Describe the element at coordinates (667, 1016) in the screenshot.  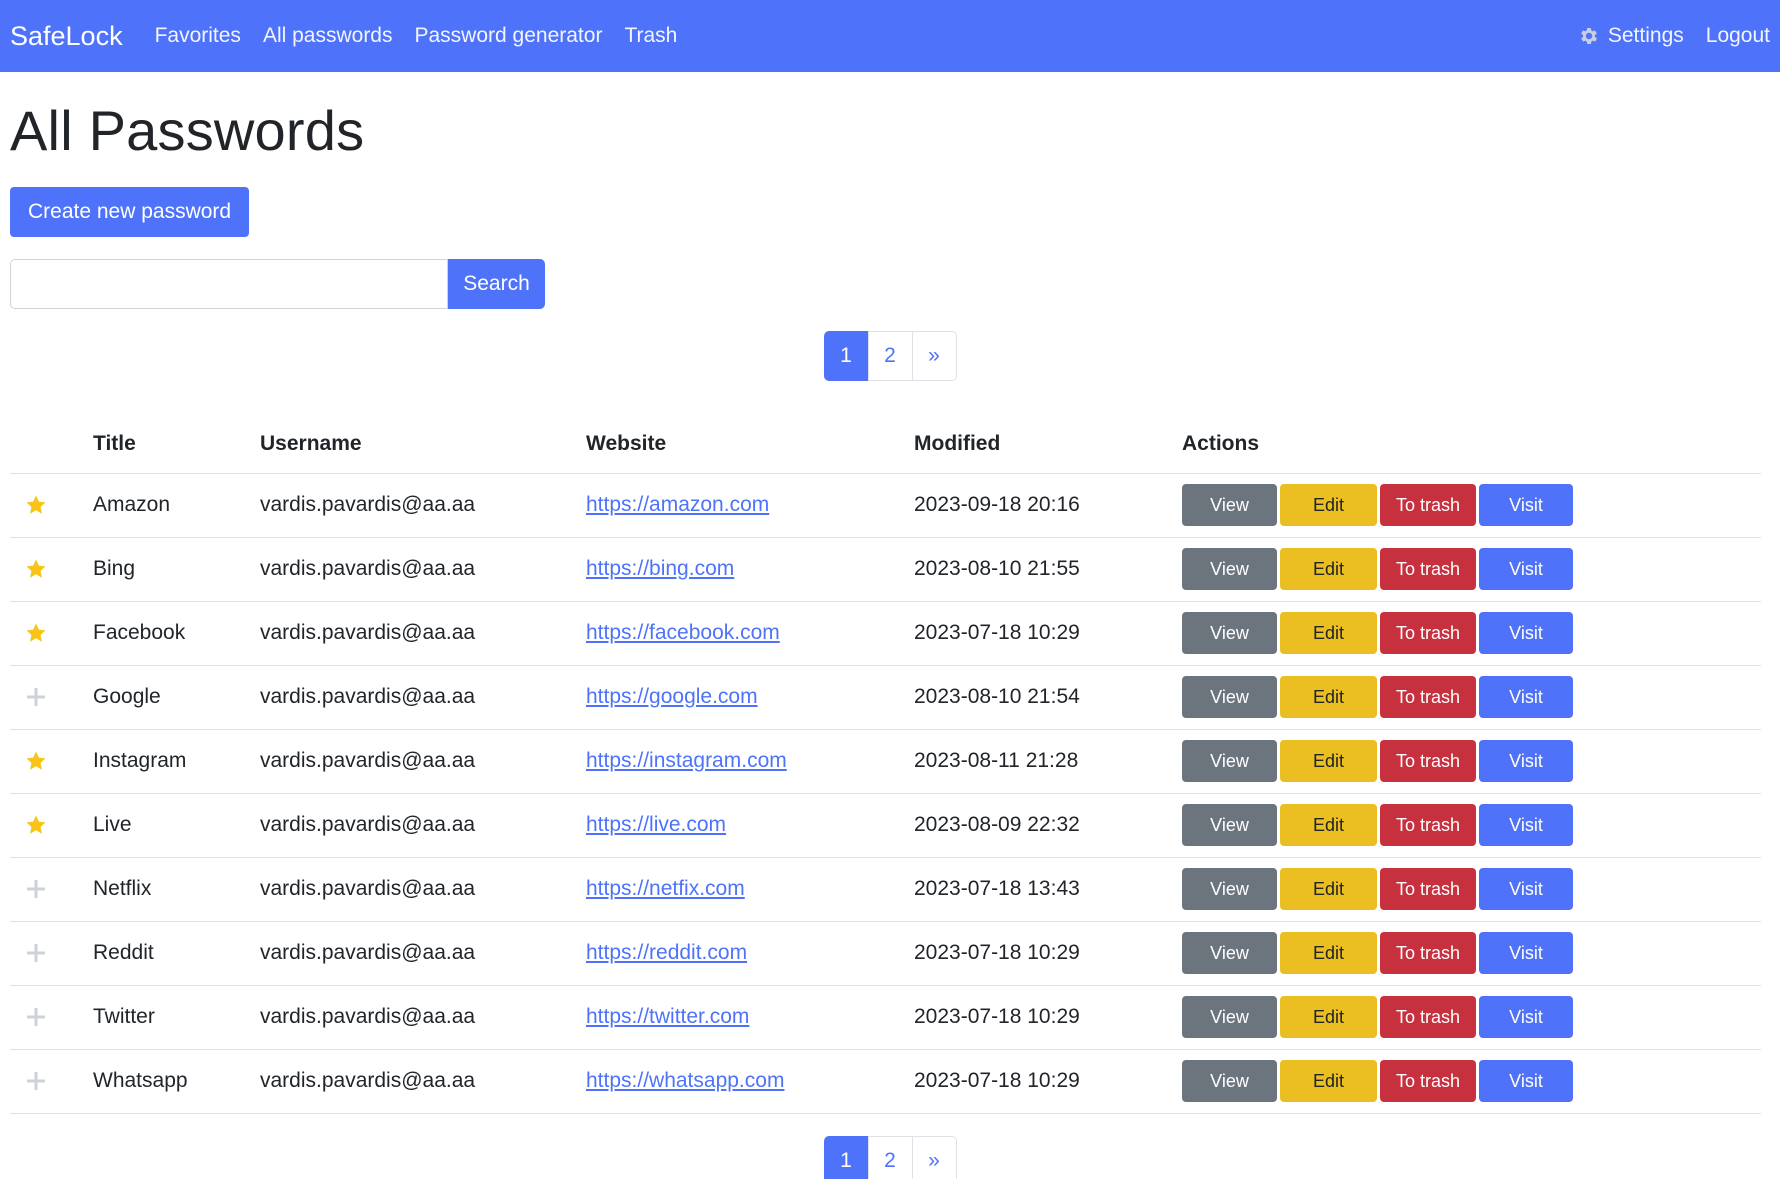
I see `website-link: https://twitter.com` at that location.